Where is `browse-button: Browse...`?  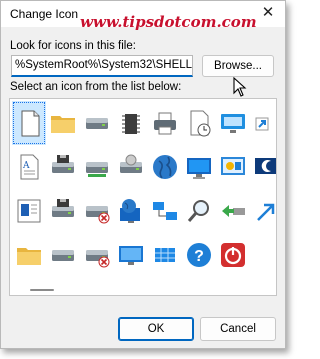
browse-button: Browse... is located at coordinates (238, 66).